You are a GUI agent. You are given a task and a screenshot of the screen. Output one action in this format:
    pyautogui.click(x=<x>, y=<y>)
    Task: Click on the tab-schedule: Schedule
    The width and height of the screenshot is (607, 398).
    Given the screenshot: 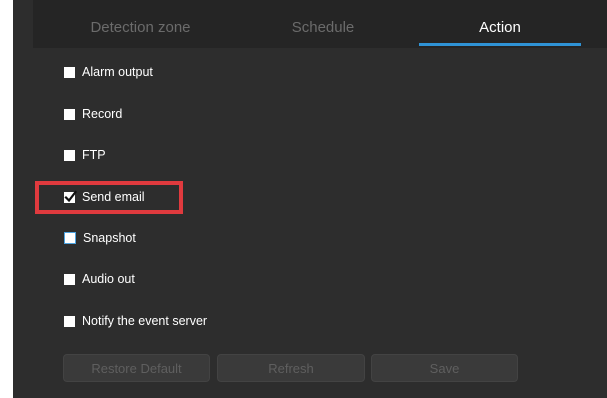 What is the action you would take?
    pyautogui.click(x=323, y=24)
    